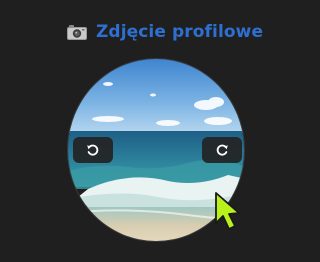 This screenshot has width=320, height=262. Describe the element at coordinates (180, 32) in the screenshot. I see `page-title: Zdjęcie profilowe` at that location.